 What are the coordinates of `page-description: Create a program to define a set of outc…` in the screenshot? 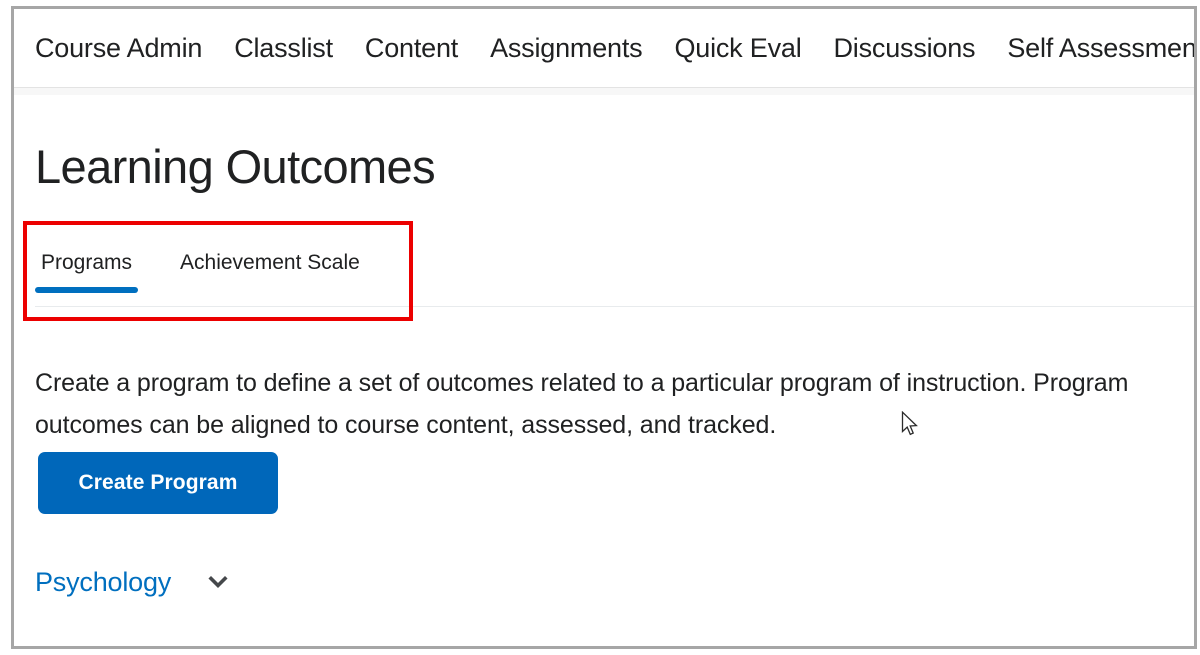 It's located at (582, 404).